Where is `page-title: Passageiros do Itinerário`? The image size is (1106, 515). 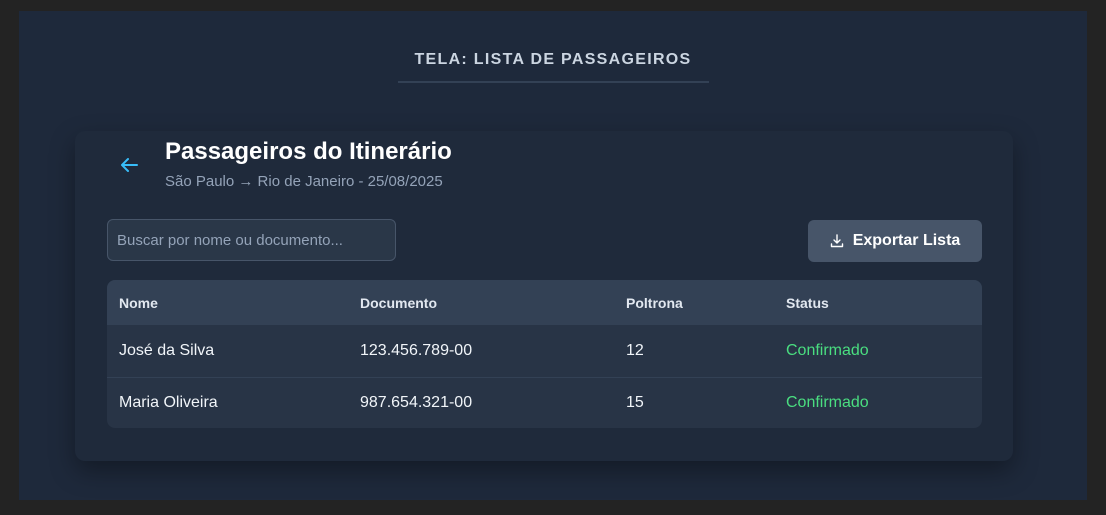 page-title: Passageiros do Itinerário is located at coordinates (308, 151).